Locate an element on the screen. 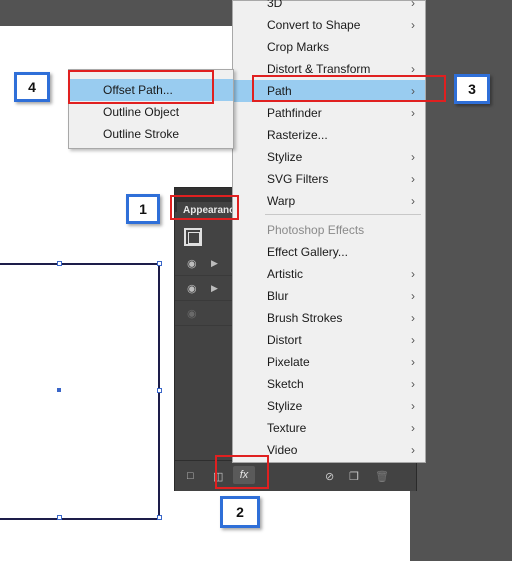 The image size is (512, 561). menu-separator is located at coordinates (343, 214).